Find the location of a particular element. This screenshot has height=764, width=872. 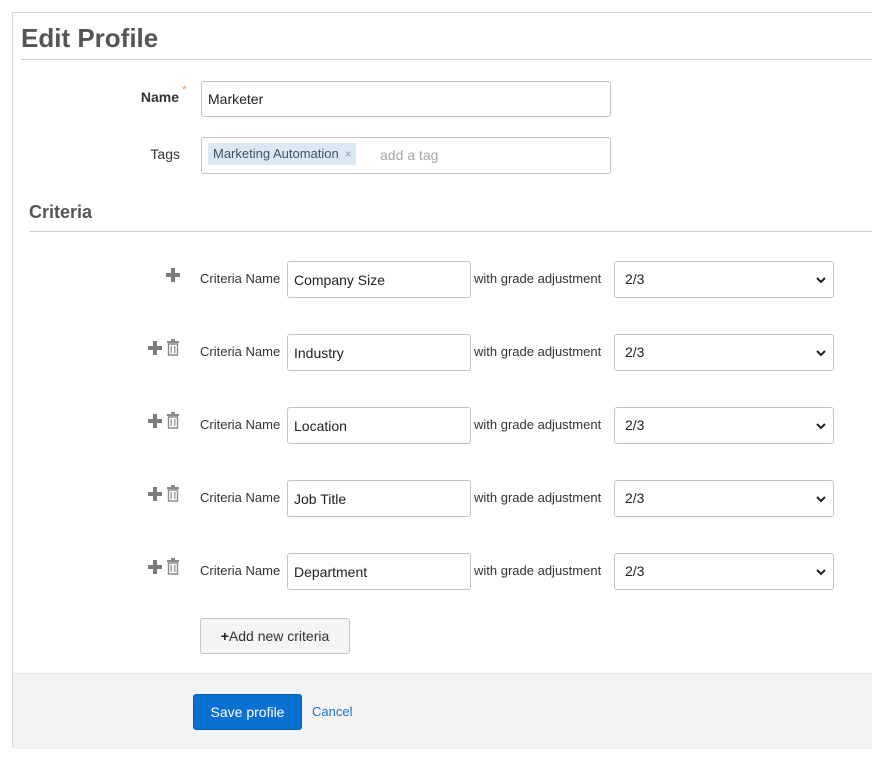

cancel-link: Cancel is located at coordinates (332, 711).